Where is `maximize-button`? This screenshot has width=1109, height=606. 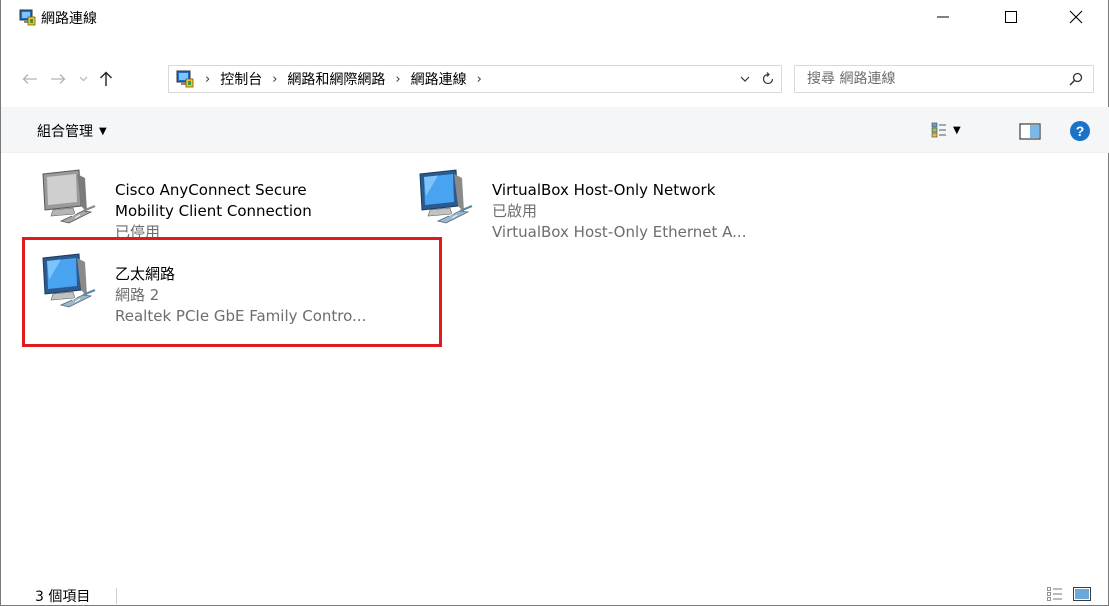 maximize-button is located at coordinates (1011, 16).